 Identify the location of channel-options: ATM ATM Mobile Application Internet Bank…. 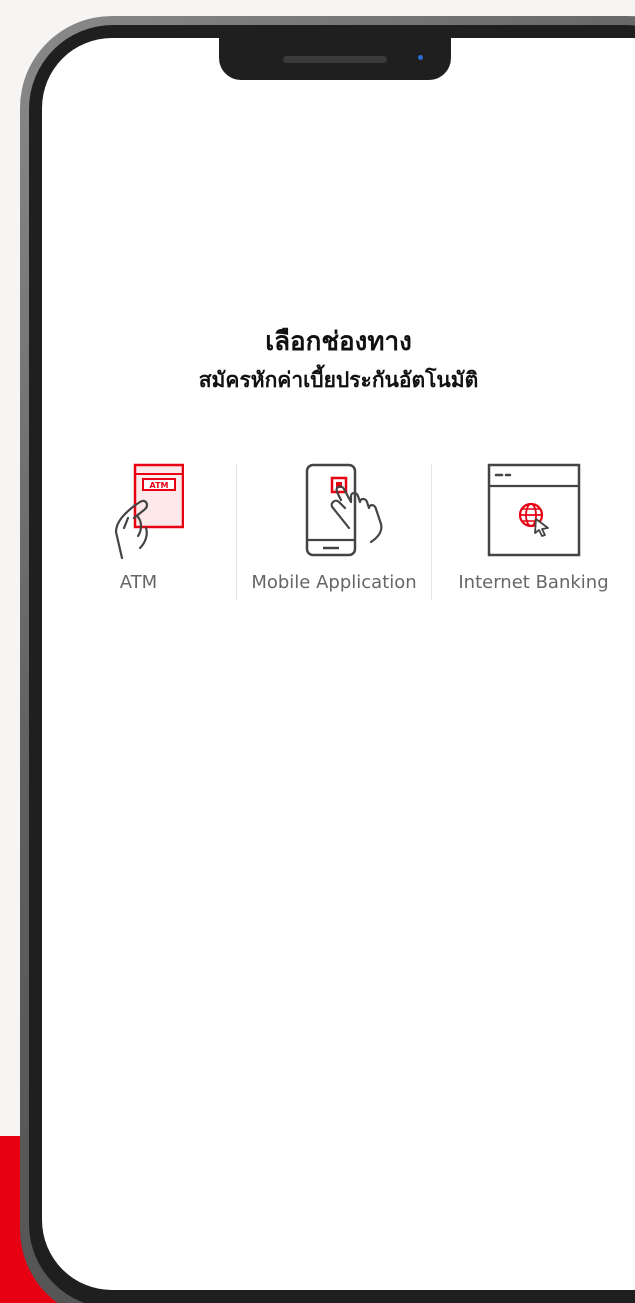
(338, 532).